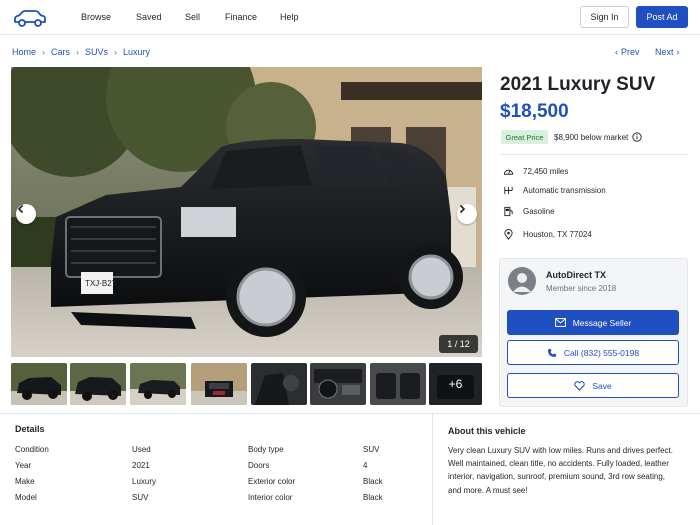  I want to click on chevron-left-icon: ‹, so click(616, 52).